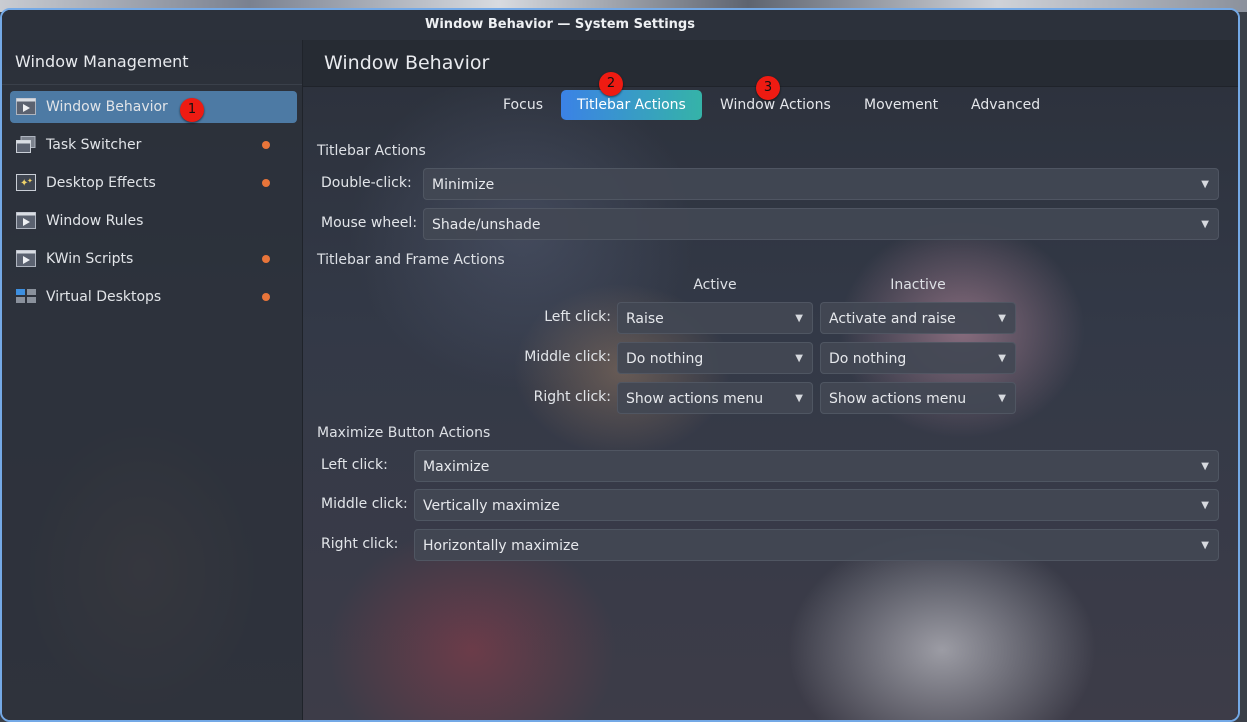 This screenshot has width=1247, height=722. I want to click on desktop-effects-icon: ✦ ✦, so click(26, 182).